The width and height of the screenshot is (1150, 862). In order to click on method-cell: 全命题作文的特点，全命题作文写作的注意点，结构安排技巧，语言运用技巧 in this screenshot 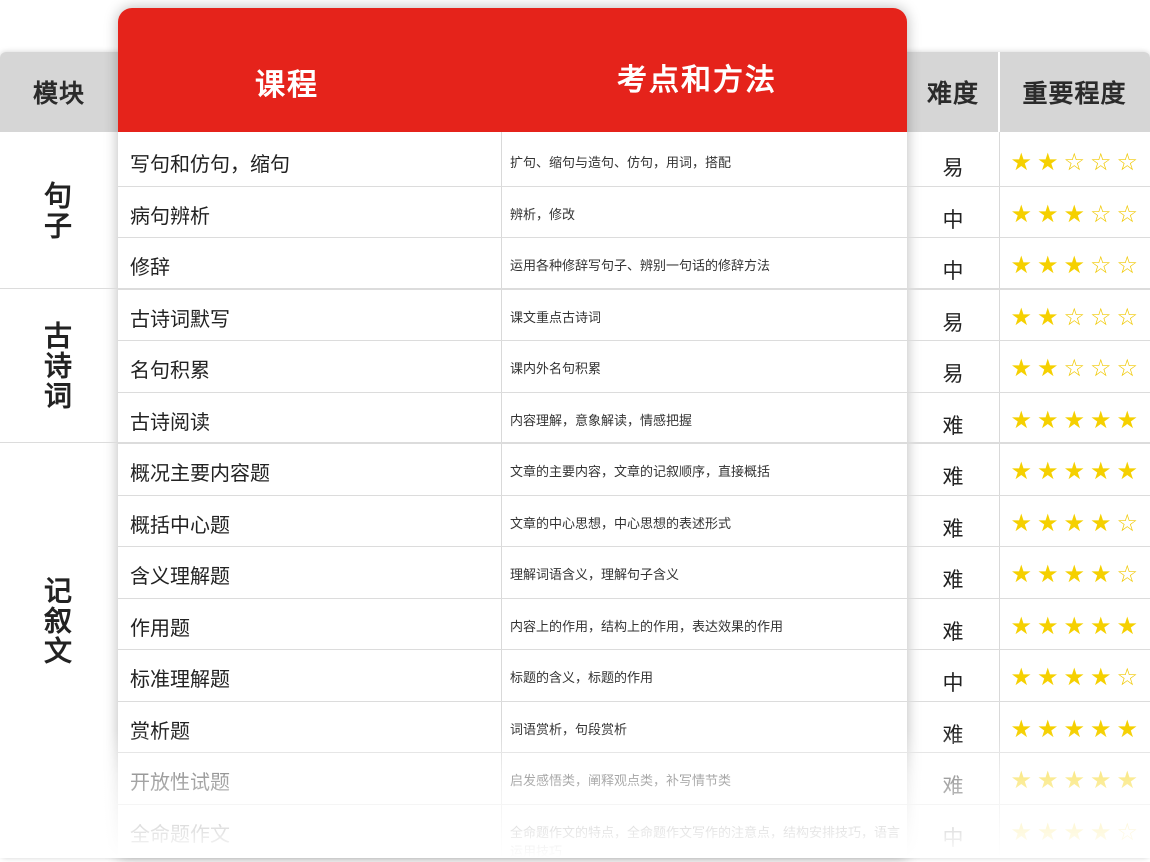, I will do `click(705, 843)`.